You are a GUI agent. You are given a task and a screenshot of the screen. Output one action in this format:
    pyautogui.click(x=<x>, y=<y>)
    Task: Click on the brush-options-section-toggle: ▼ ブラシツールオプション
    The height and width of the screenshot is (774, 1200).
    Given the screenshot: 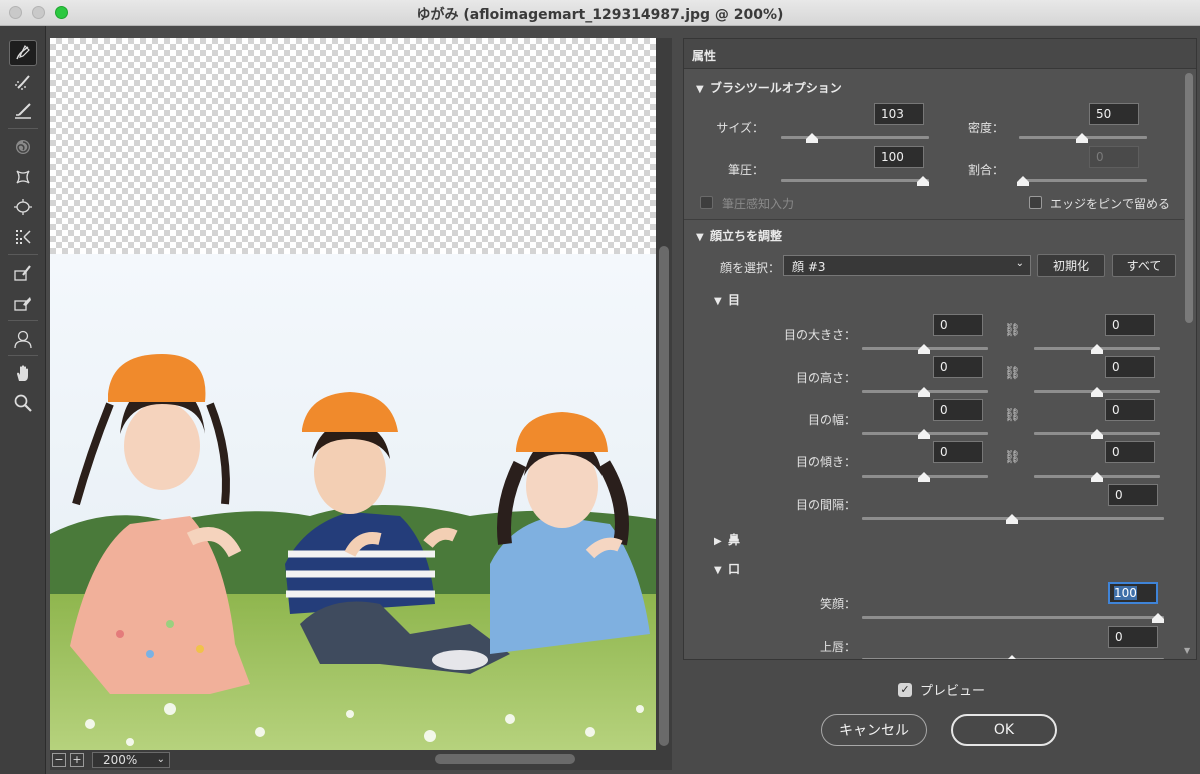 What is the action you would take?
    pyautogui.click(x=769, y=87)
    